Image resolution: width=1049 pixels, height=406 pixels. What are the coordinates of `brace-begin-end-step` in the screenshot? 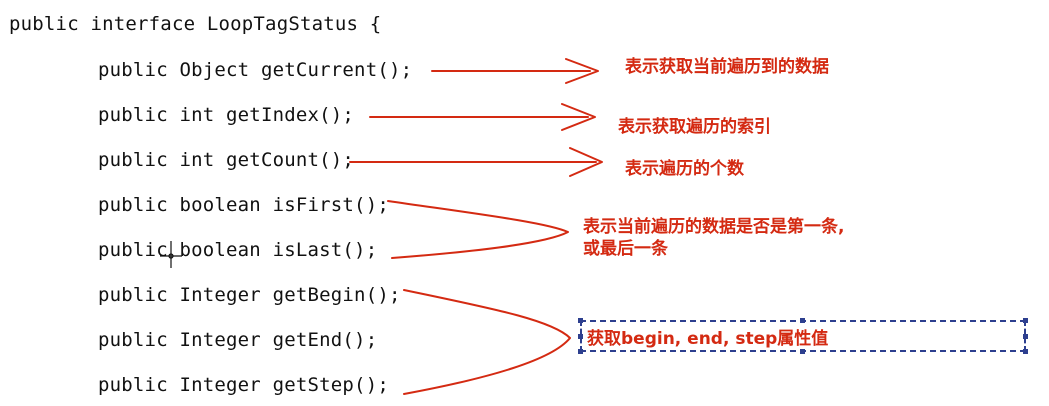 It's located at (487, 342).